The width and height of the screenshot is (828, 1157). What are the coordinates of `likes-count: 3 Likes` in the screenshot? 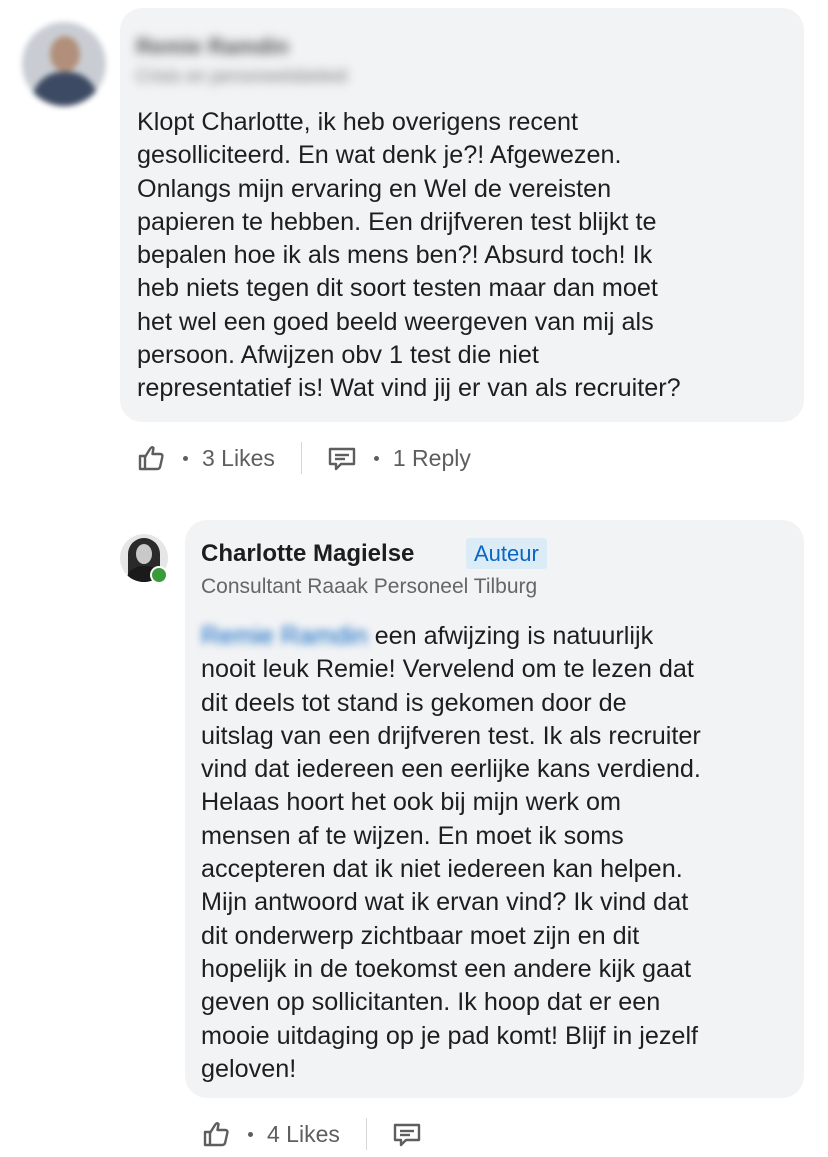 It's located at (238, 458).